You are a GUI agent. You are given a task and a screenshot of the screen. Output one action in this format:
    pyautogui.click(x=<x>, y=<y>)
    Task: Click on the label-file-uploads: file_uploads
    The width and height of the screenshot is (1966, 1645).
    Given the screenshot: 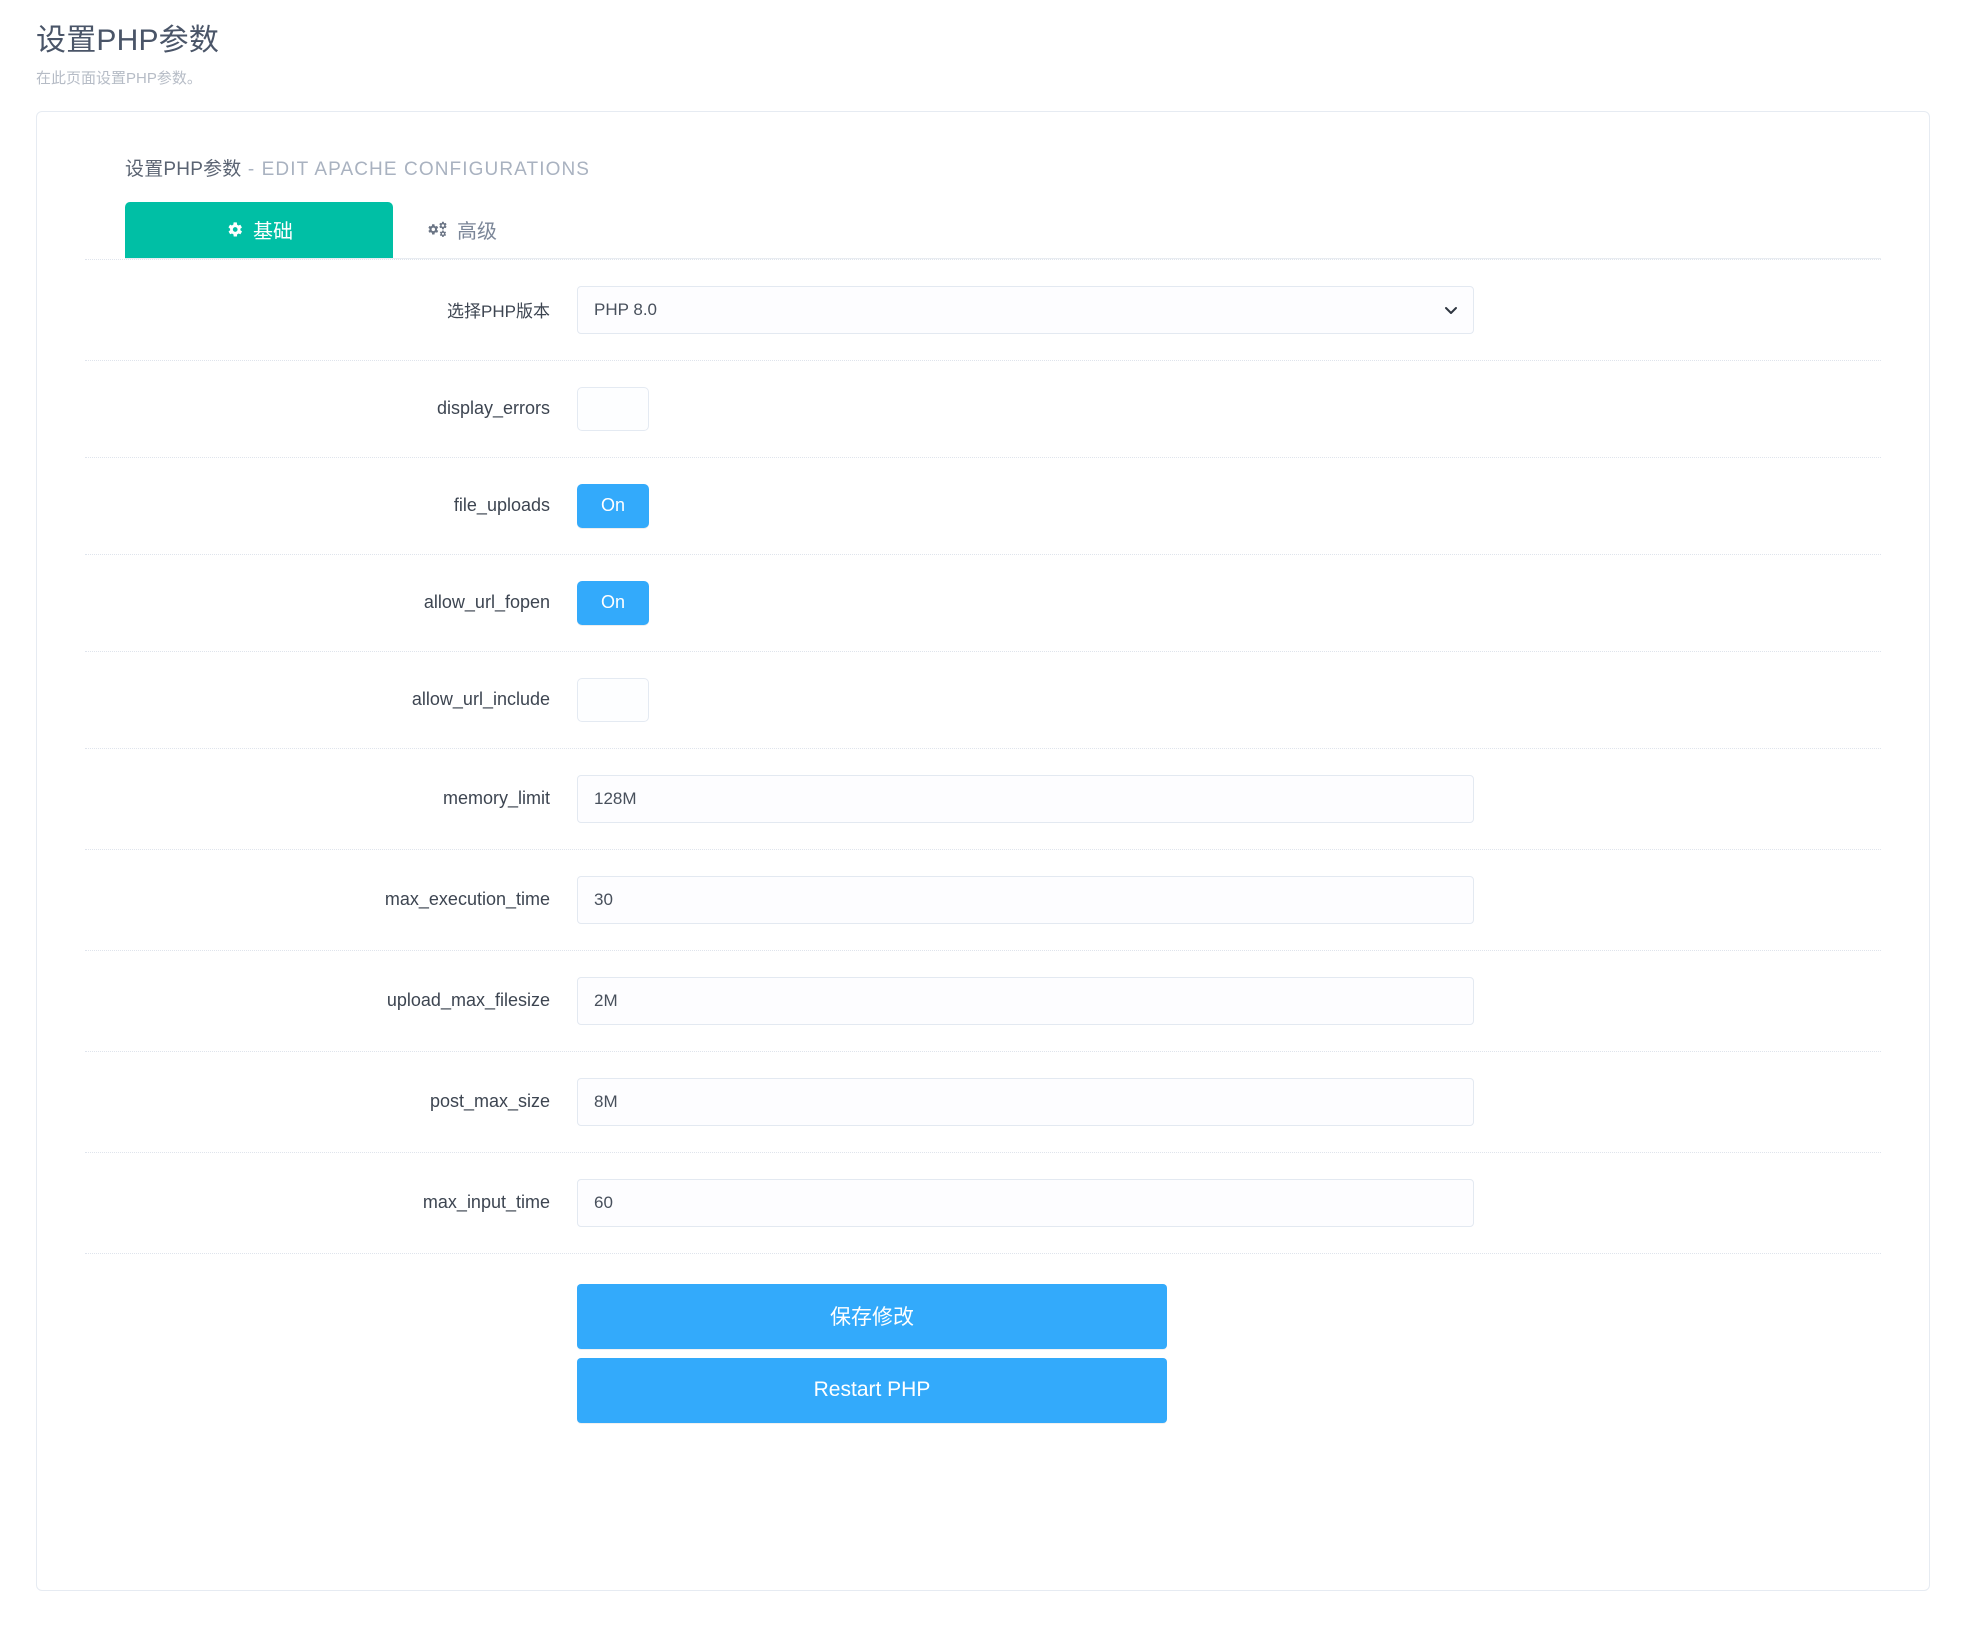 What is the action you would take?
    pyautogui.click(x=501, y=505)
    